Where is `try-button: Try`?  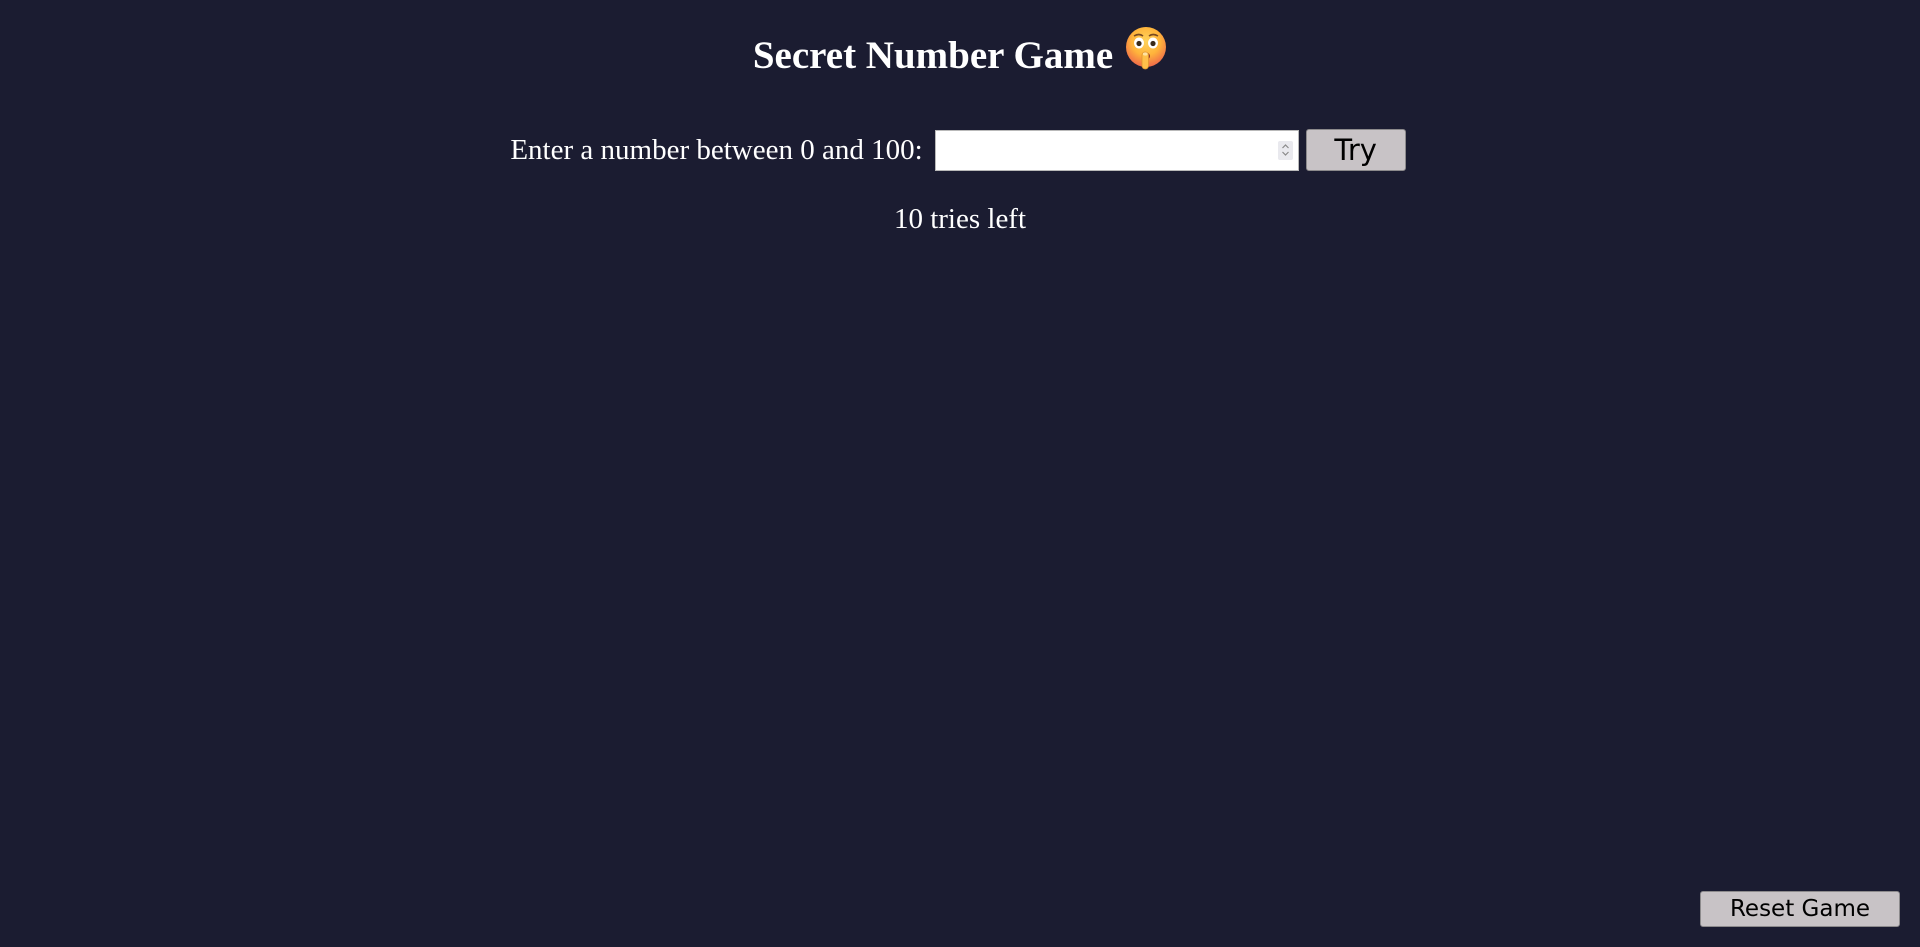
try-button: Try is located at coordinates (1355, 150).